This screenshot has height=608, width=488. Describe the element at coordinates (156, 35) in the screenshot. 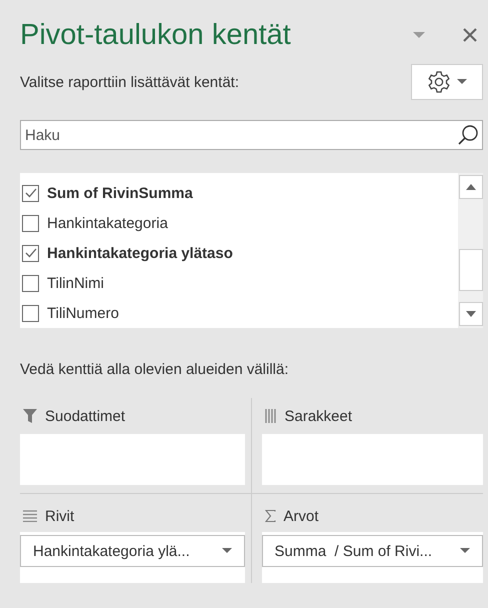

I see `pane-title: Pivot-taulukon kentät` at that location.